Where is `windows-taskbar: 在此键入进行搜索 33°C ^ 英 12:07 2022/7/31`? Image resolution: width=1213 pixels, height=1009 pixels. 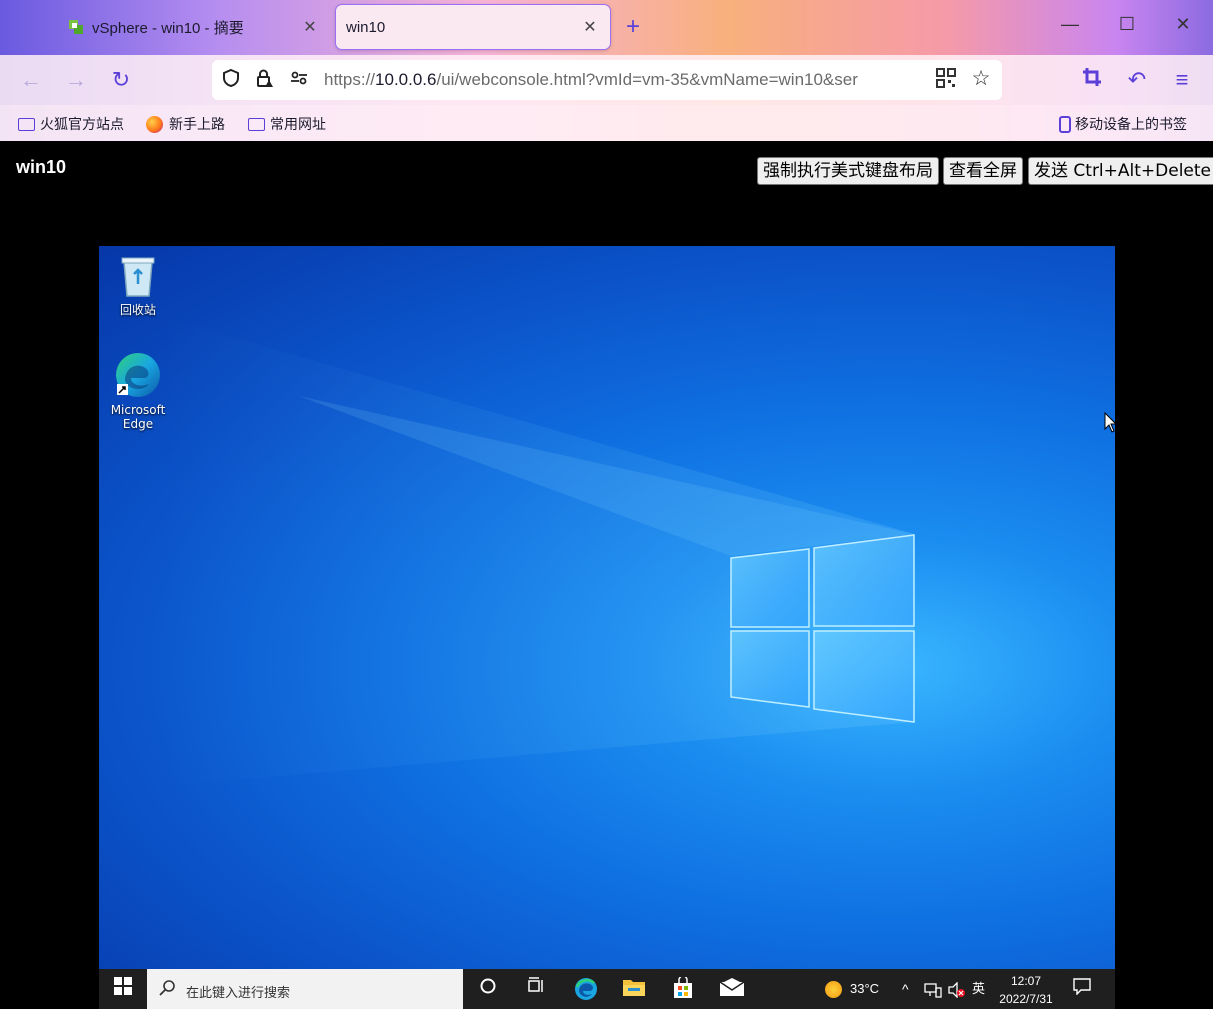
windows-taskbar: 在此键入进行搜索 33°C ^ 英 12:07 2022/7/31 is located at coordinates (607, 989).